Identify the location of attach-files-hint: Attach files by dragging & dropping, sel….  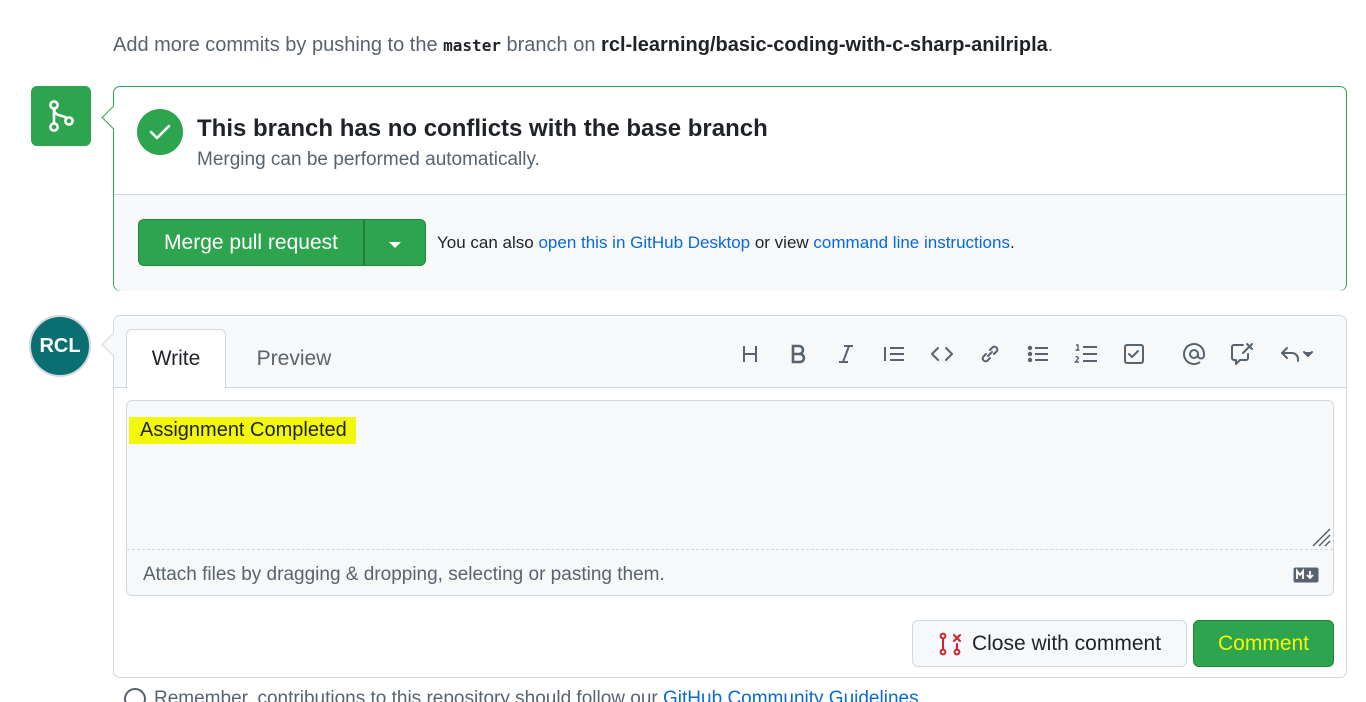
(404, 575).